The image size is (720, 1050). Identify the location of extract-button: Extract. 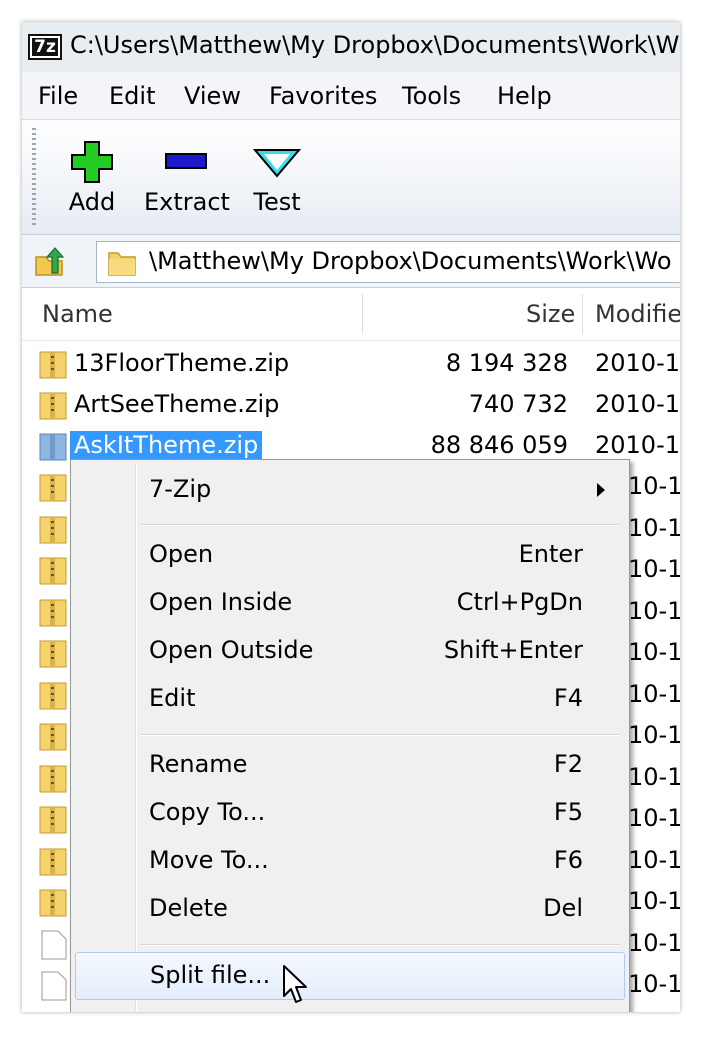
(187, 178).